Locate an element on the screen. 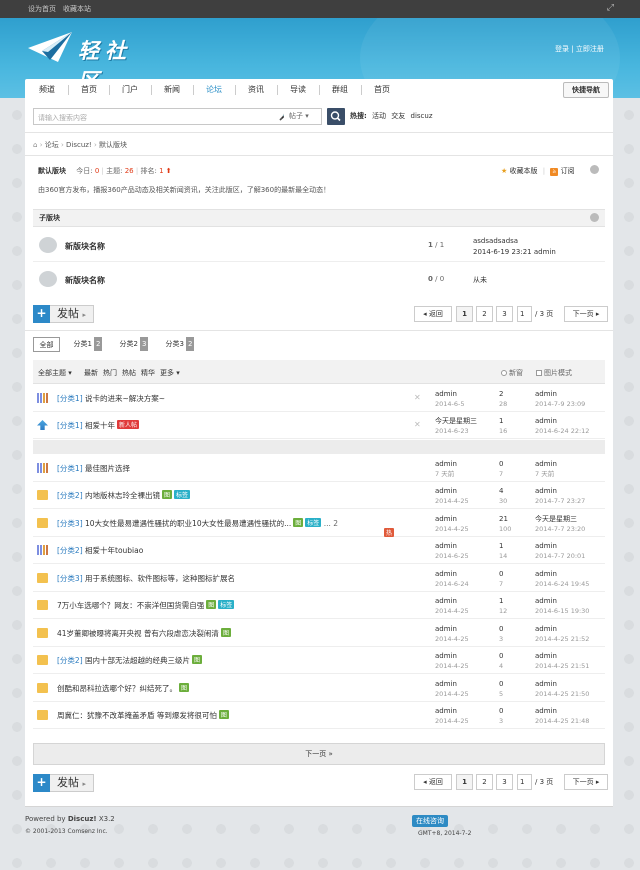 The width and height of the screenshot is (640, 870). tab-category-3: 分类3 2 is located at coordinates (180, 344).